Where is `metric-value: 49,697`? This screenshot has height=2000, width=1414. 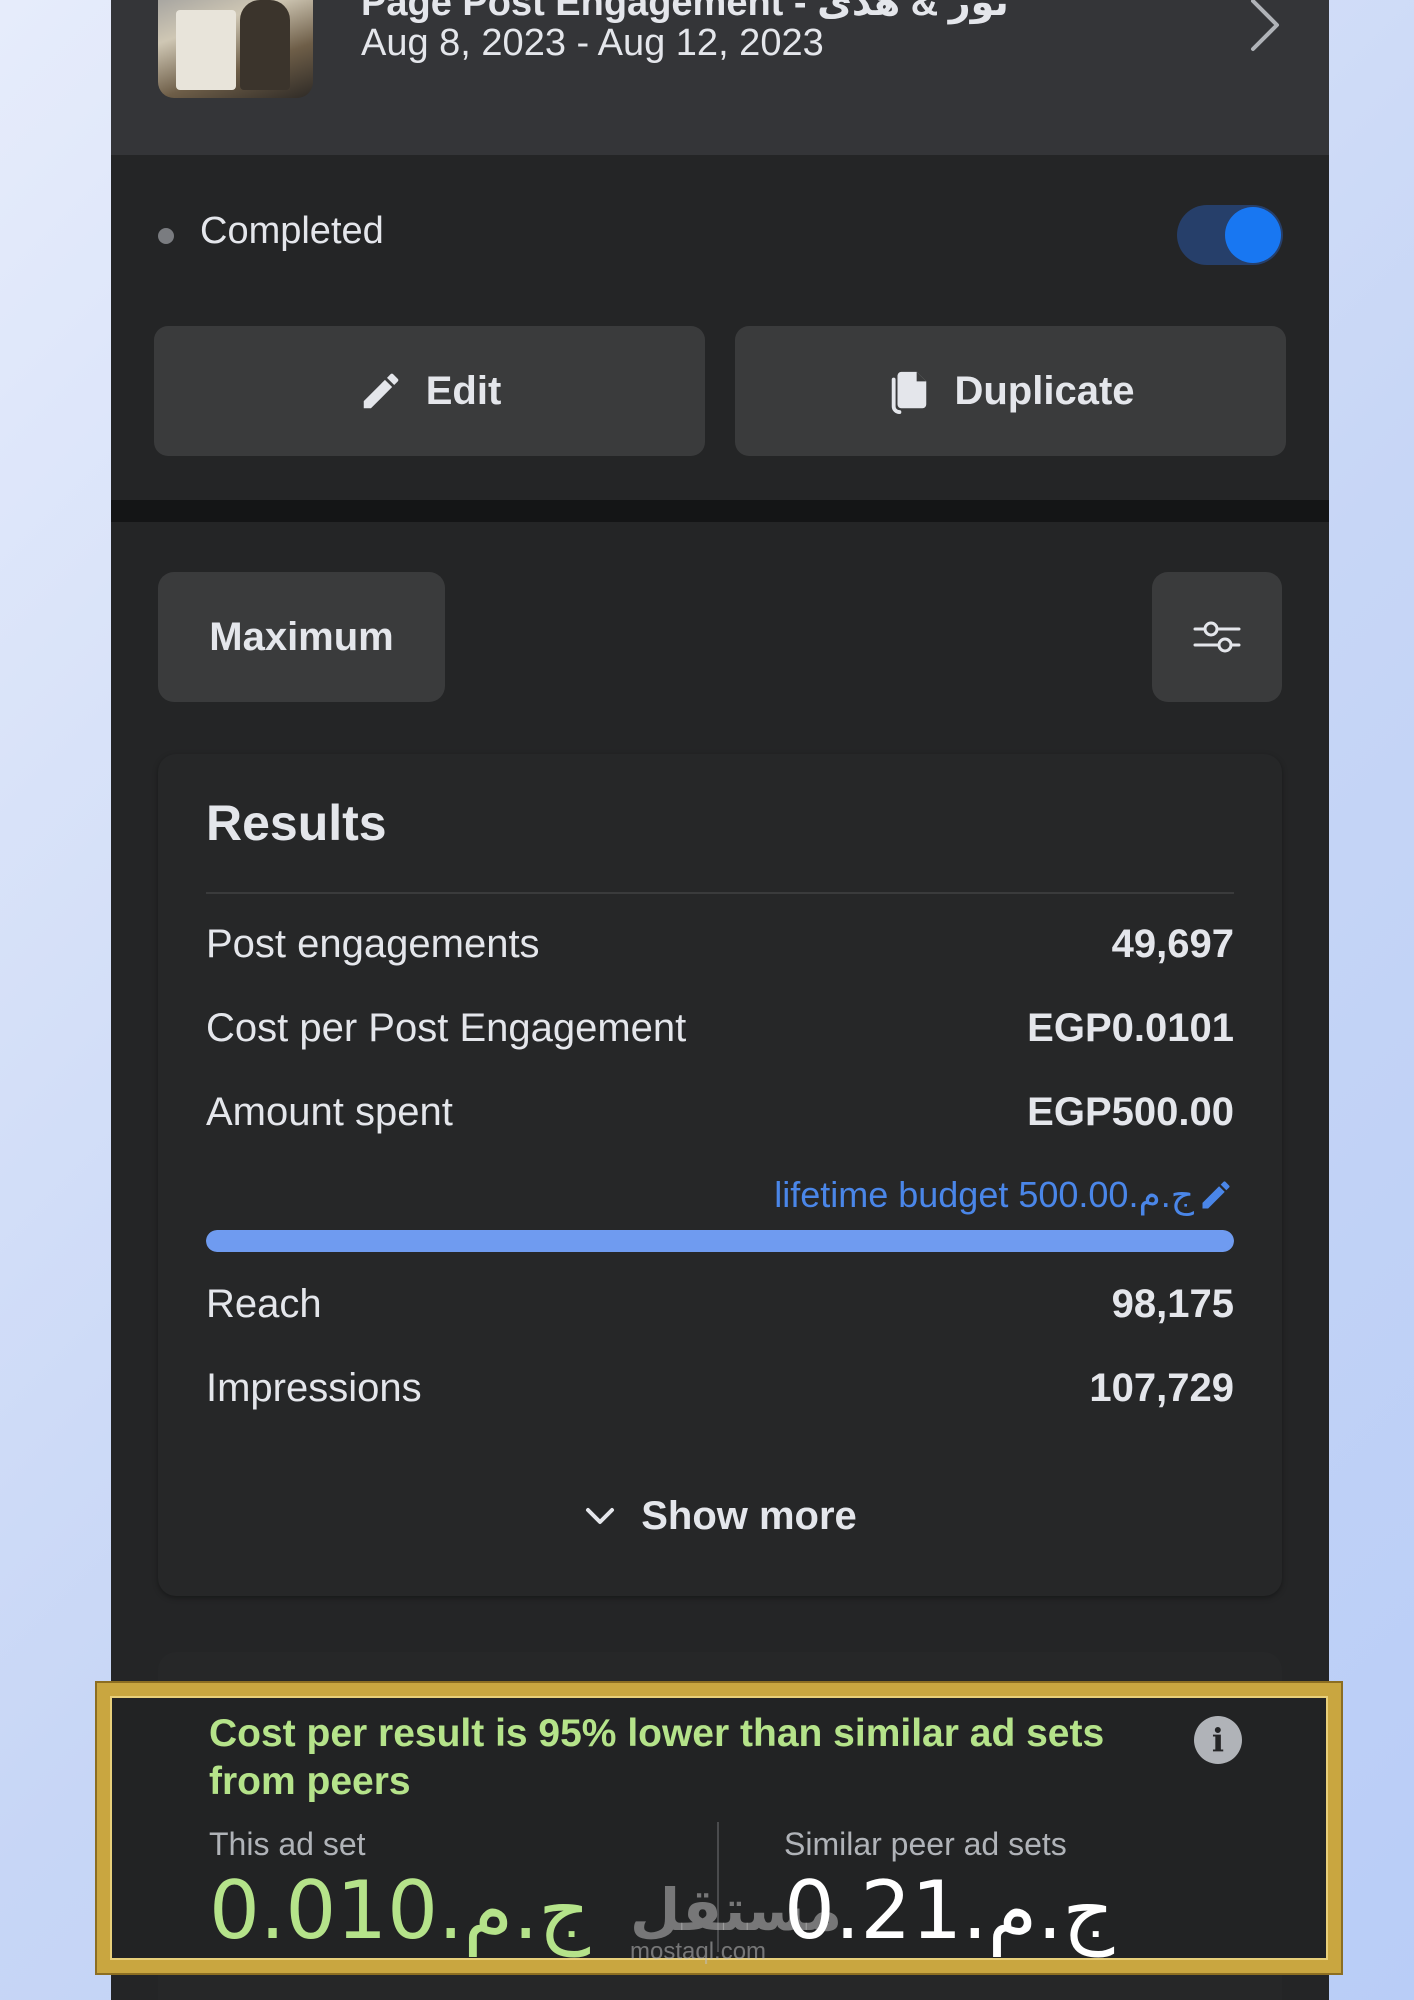 metric-value: 49,697 is located at coordinates (1172, 944).